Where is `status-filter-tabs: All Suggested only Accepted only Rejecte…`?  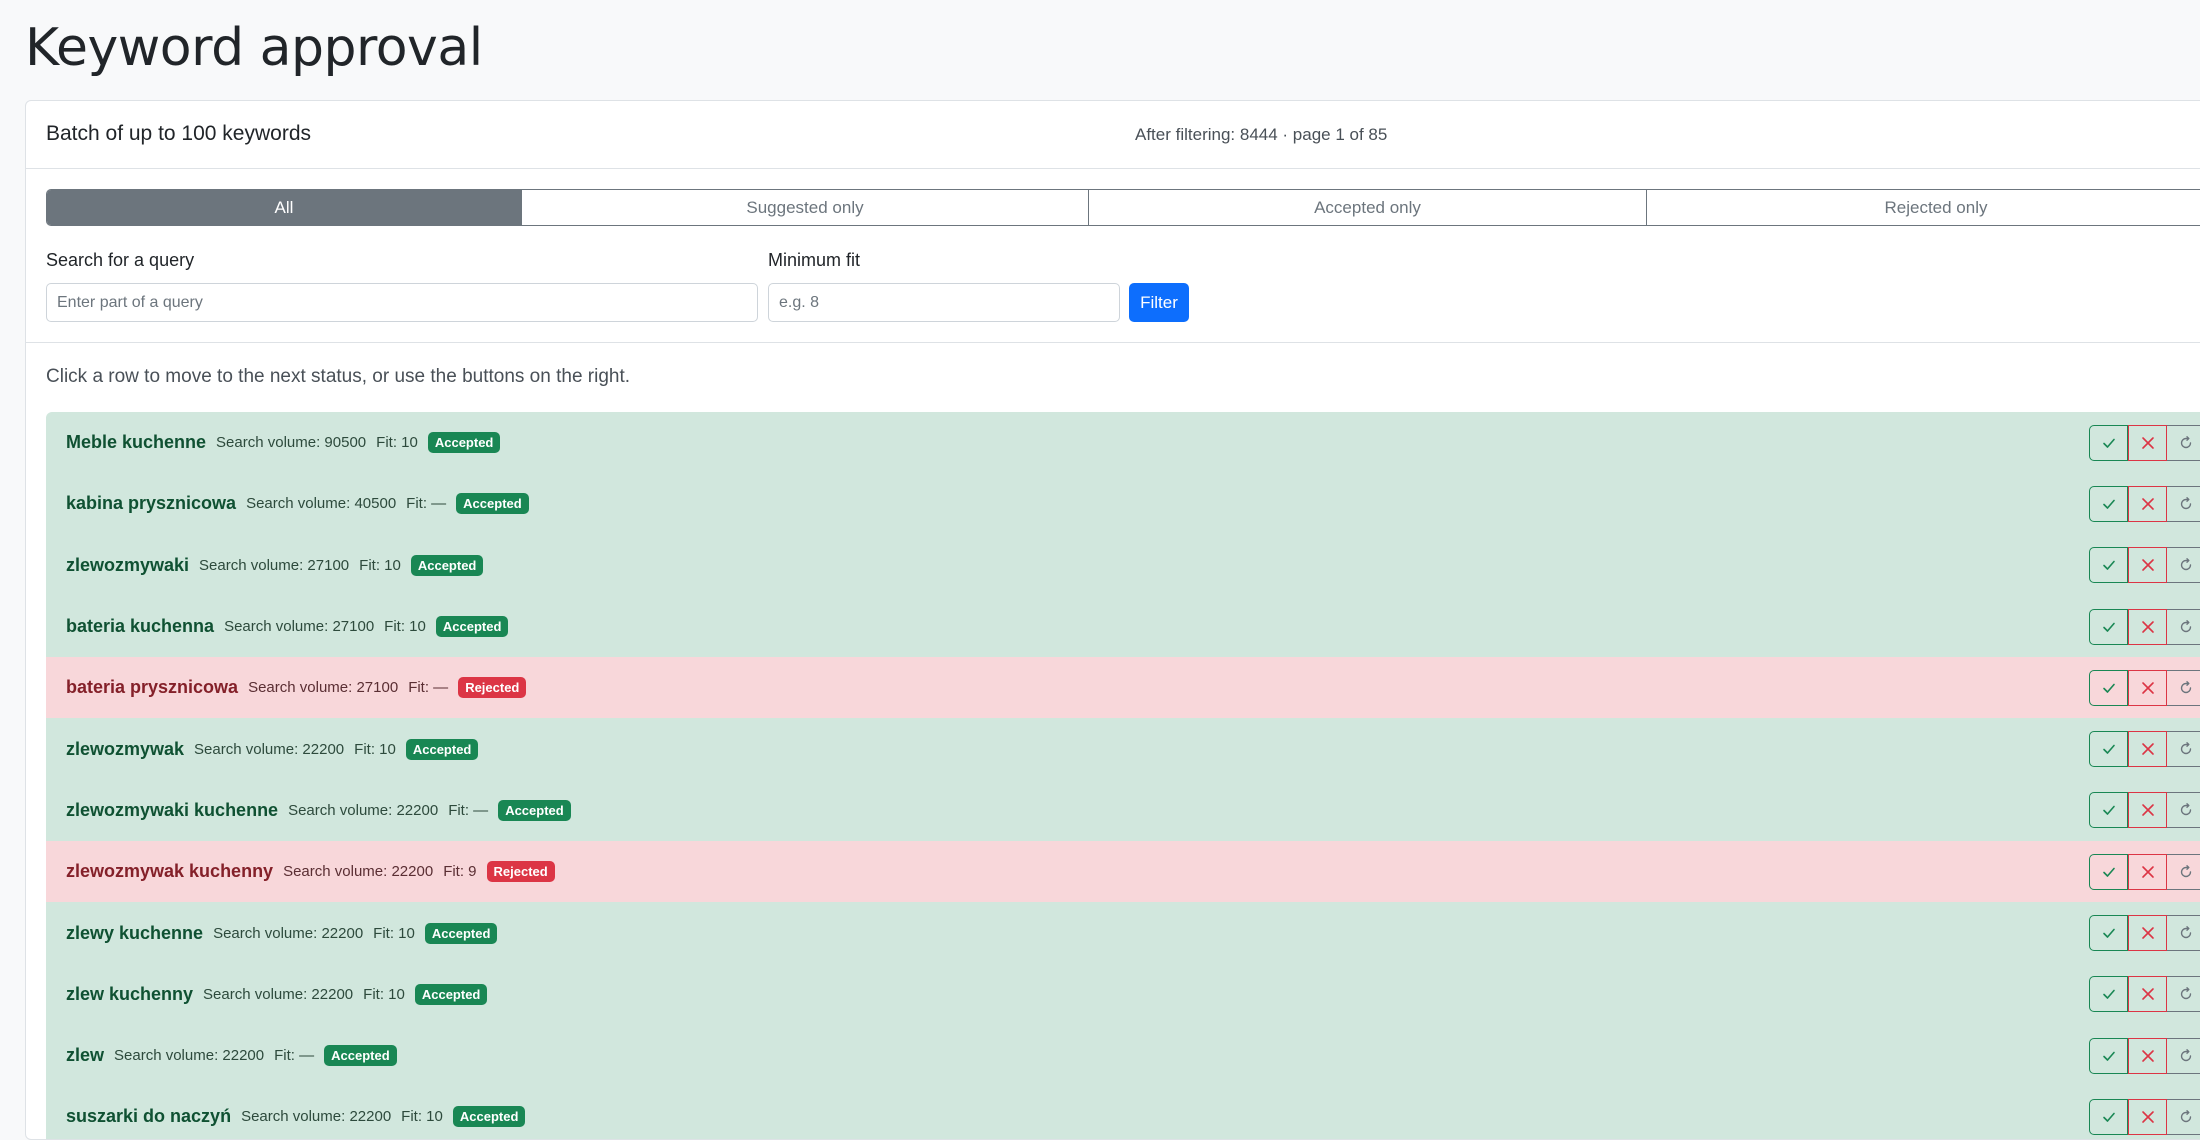
status-filter-tabs: All Suggested only Accepted only Rejecte… is located at coordinates (1123, 207).